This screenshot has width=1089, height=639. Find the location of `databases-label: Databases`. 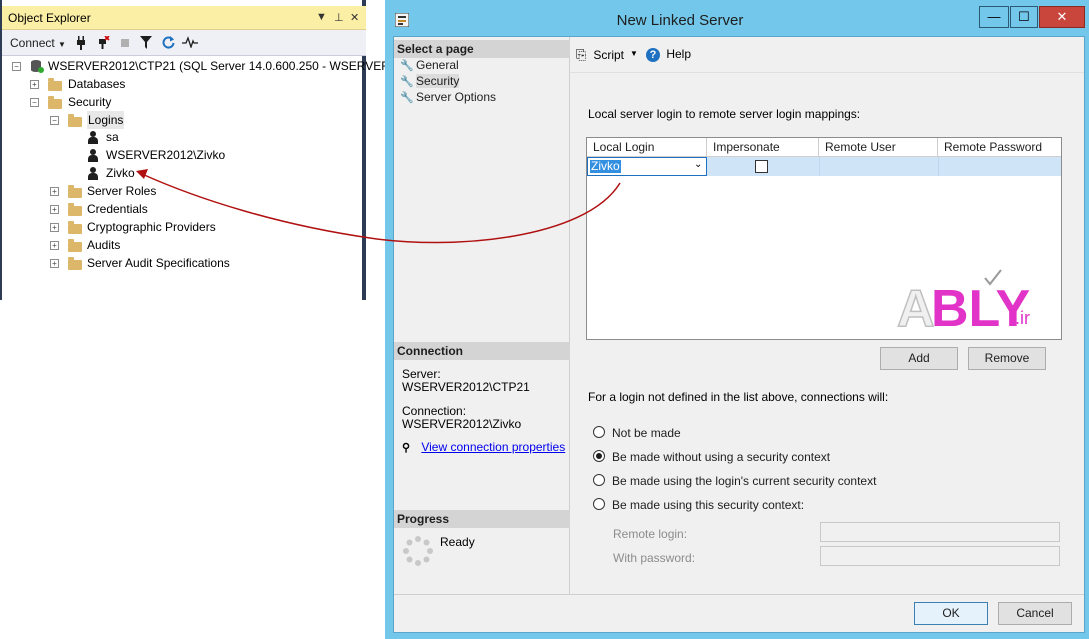

databases-label: Databases is located at coordinates (97, 84).